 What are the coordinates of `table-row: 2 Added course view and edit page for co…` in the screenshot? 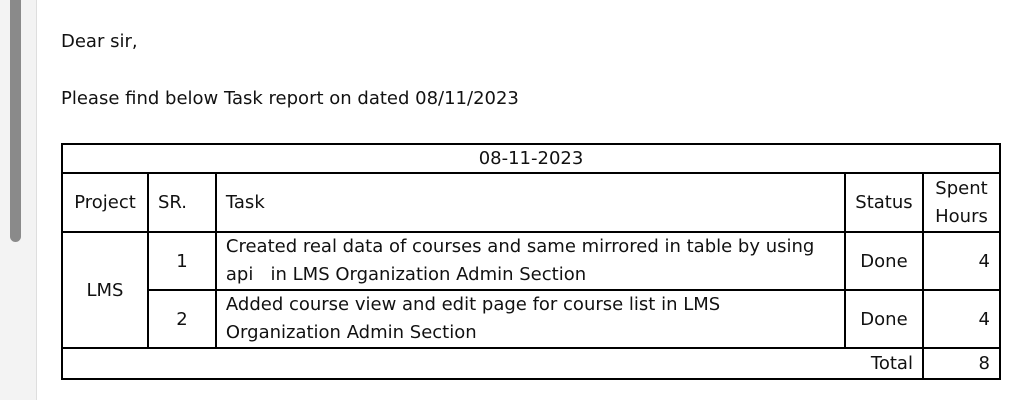 It's located at (532, 319).